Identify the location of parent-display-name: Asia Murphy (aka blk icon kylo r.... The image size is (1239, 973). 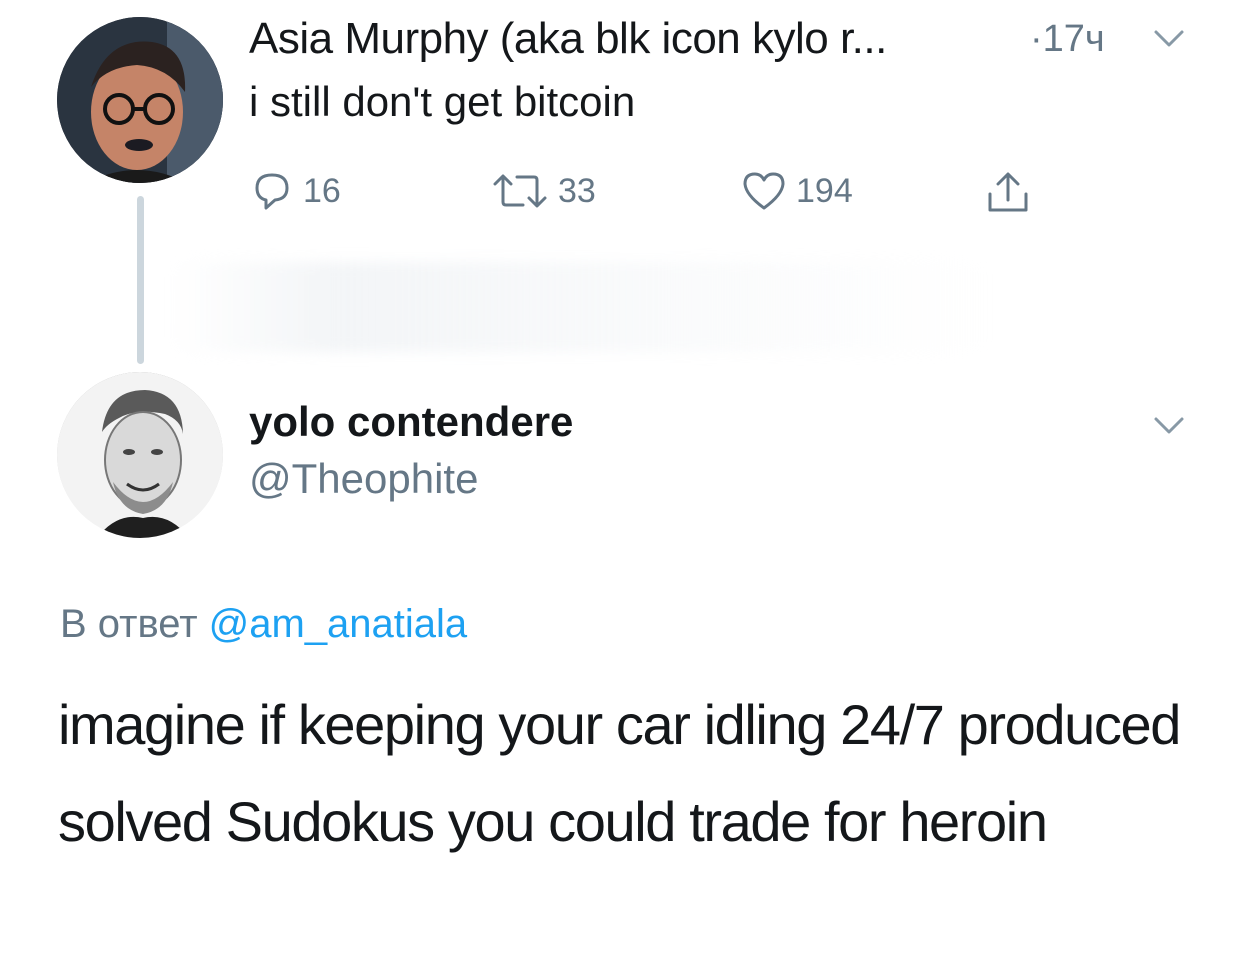
(568, 39).